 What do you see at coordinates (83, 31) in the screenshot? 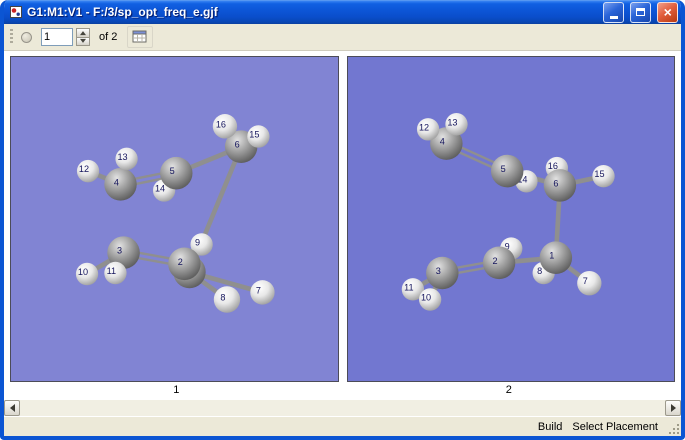
I see `spin-up-icon` at bounding box center [83, 31].